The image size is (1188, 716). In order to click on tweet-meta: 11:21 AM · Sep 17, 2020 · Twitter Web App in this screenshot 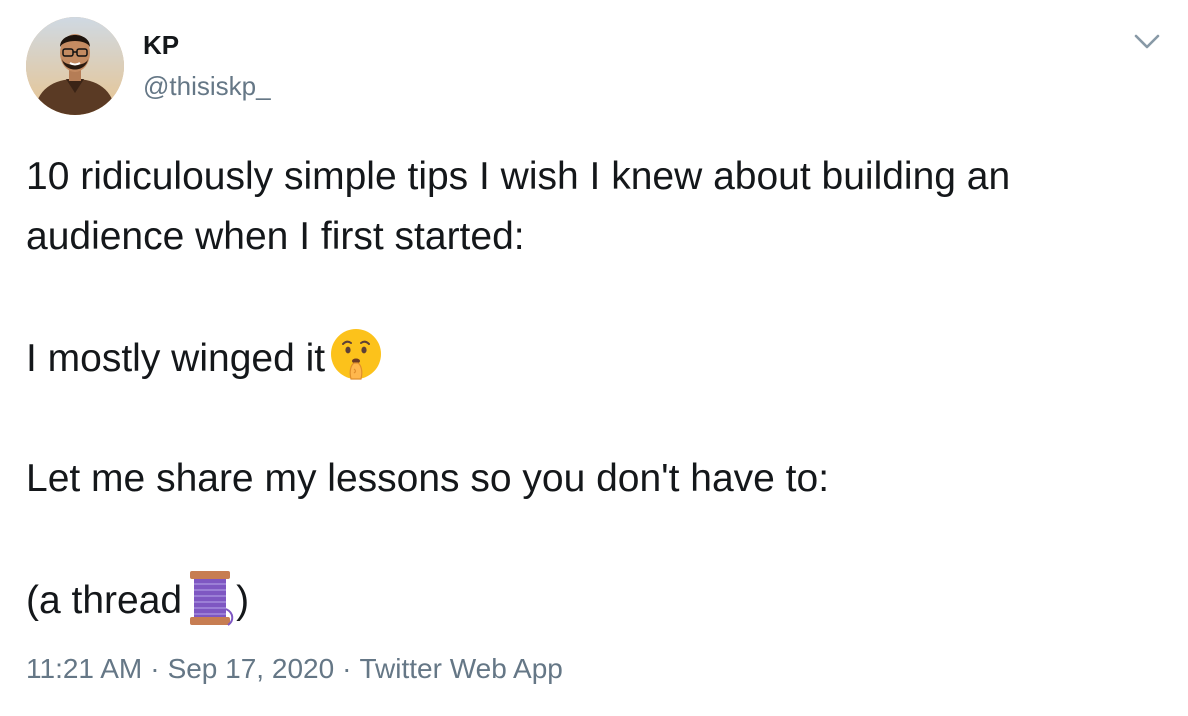, I will do `click(294, 669)`.